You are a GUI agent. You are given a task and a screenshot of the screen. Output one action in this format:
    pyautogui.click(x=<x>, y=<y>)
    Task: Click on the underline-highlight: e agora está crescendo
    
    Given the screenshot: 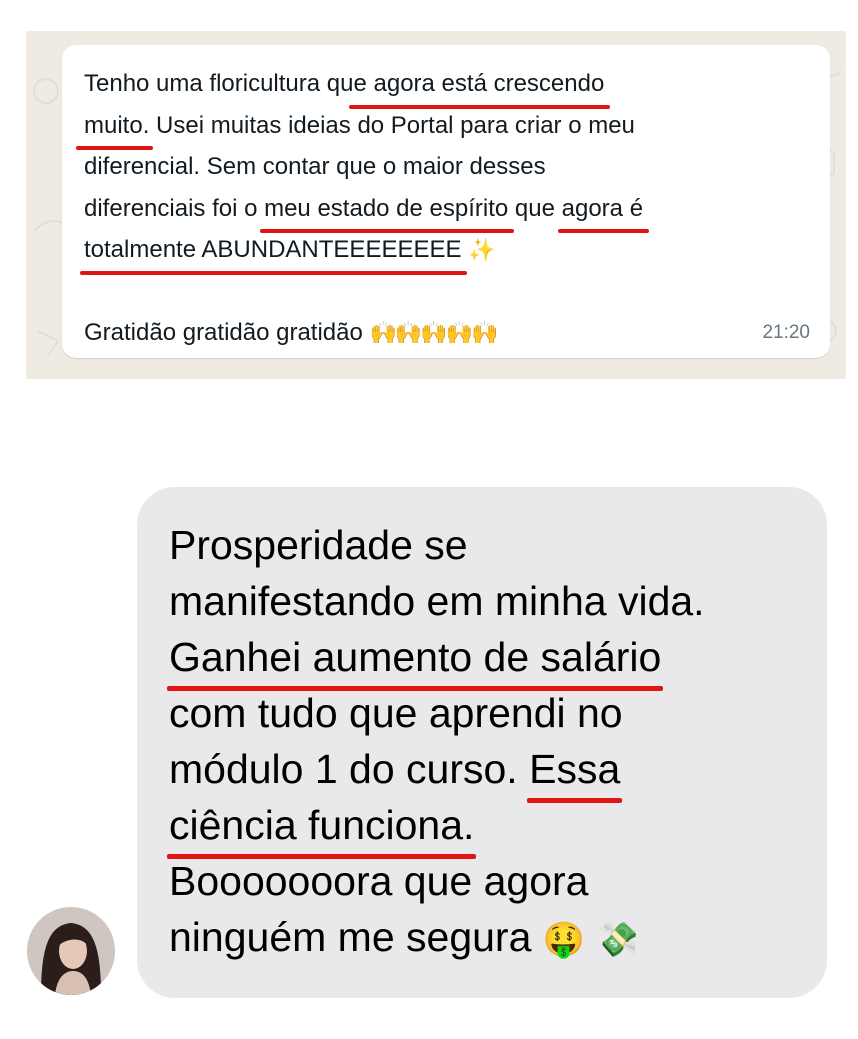 What is the action you would take?
    pyautogui.click(x=480, y=85)
    